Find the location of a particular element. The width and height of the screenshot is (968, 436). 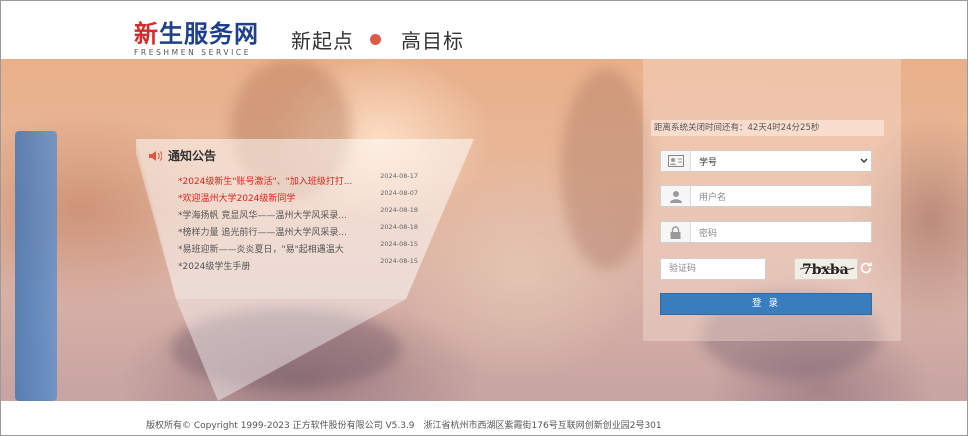

lock-icon is located at coordinates (676, 232).